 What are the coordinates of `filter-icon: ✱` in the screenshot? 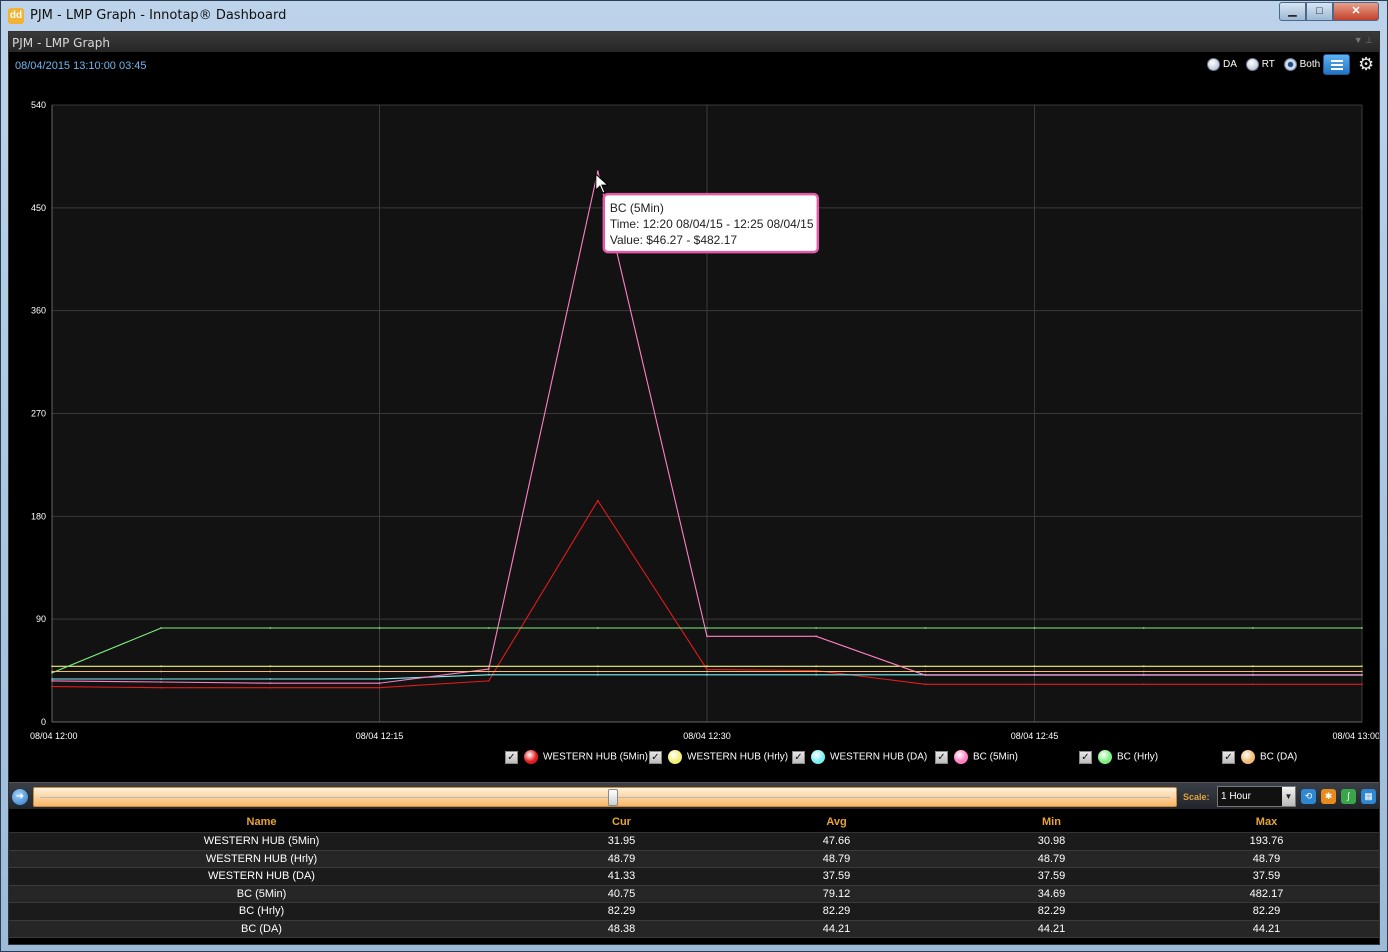 It's located at (1328, 796).